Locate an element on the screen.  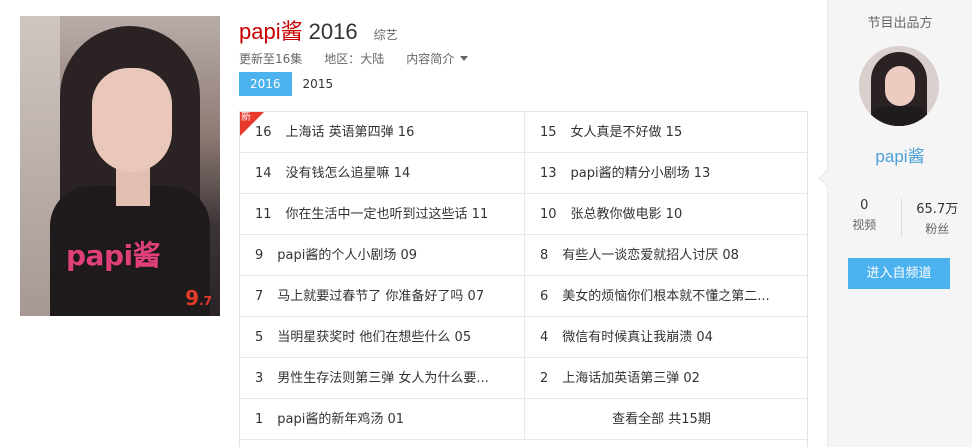
tab-year-2016: 2016 is located at coordinates (265, 84).